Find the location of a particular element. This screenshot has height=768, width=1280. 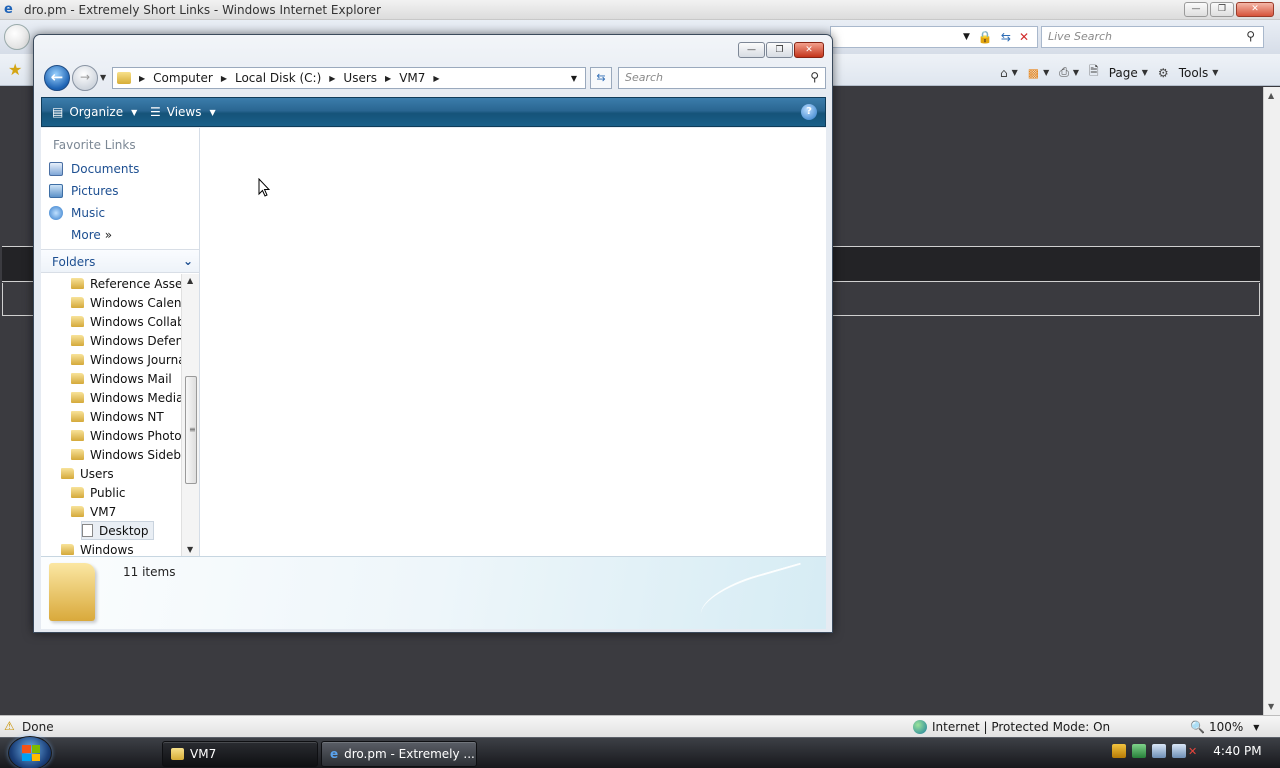

network-icon is located at coordinates (1139, 751).